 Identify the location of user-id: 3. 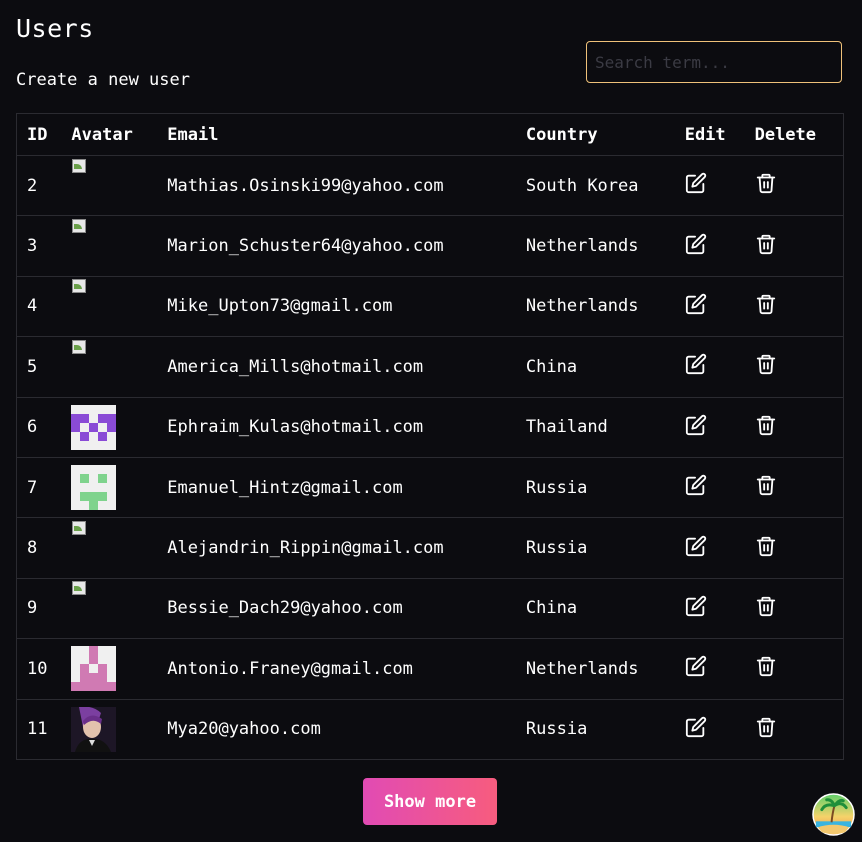
(39, 246).